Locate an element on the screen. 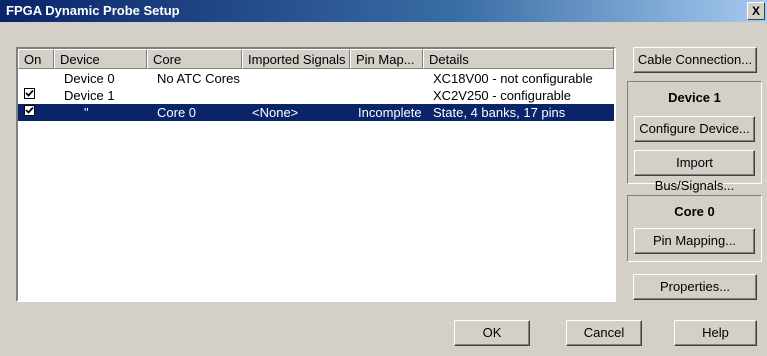 The width and height of the screenshot is (767, 356). window-title: FPGA Dynamic Probe Setup is located at coordinates (93, 10).